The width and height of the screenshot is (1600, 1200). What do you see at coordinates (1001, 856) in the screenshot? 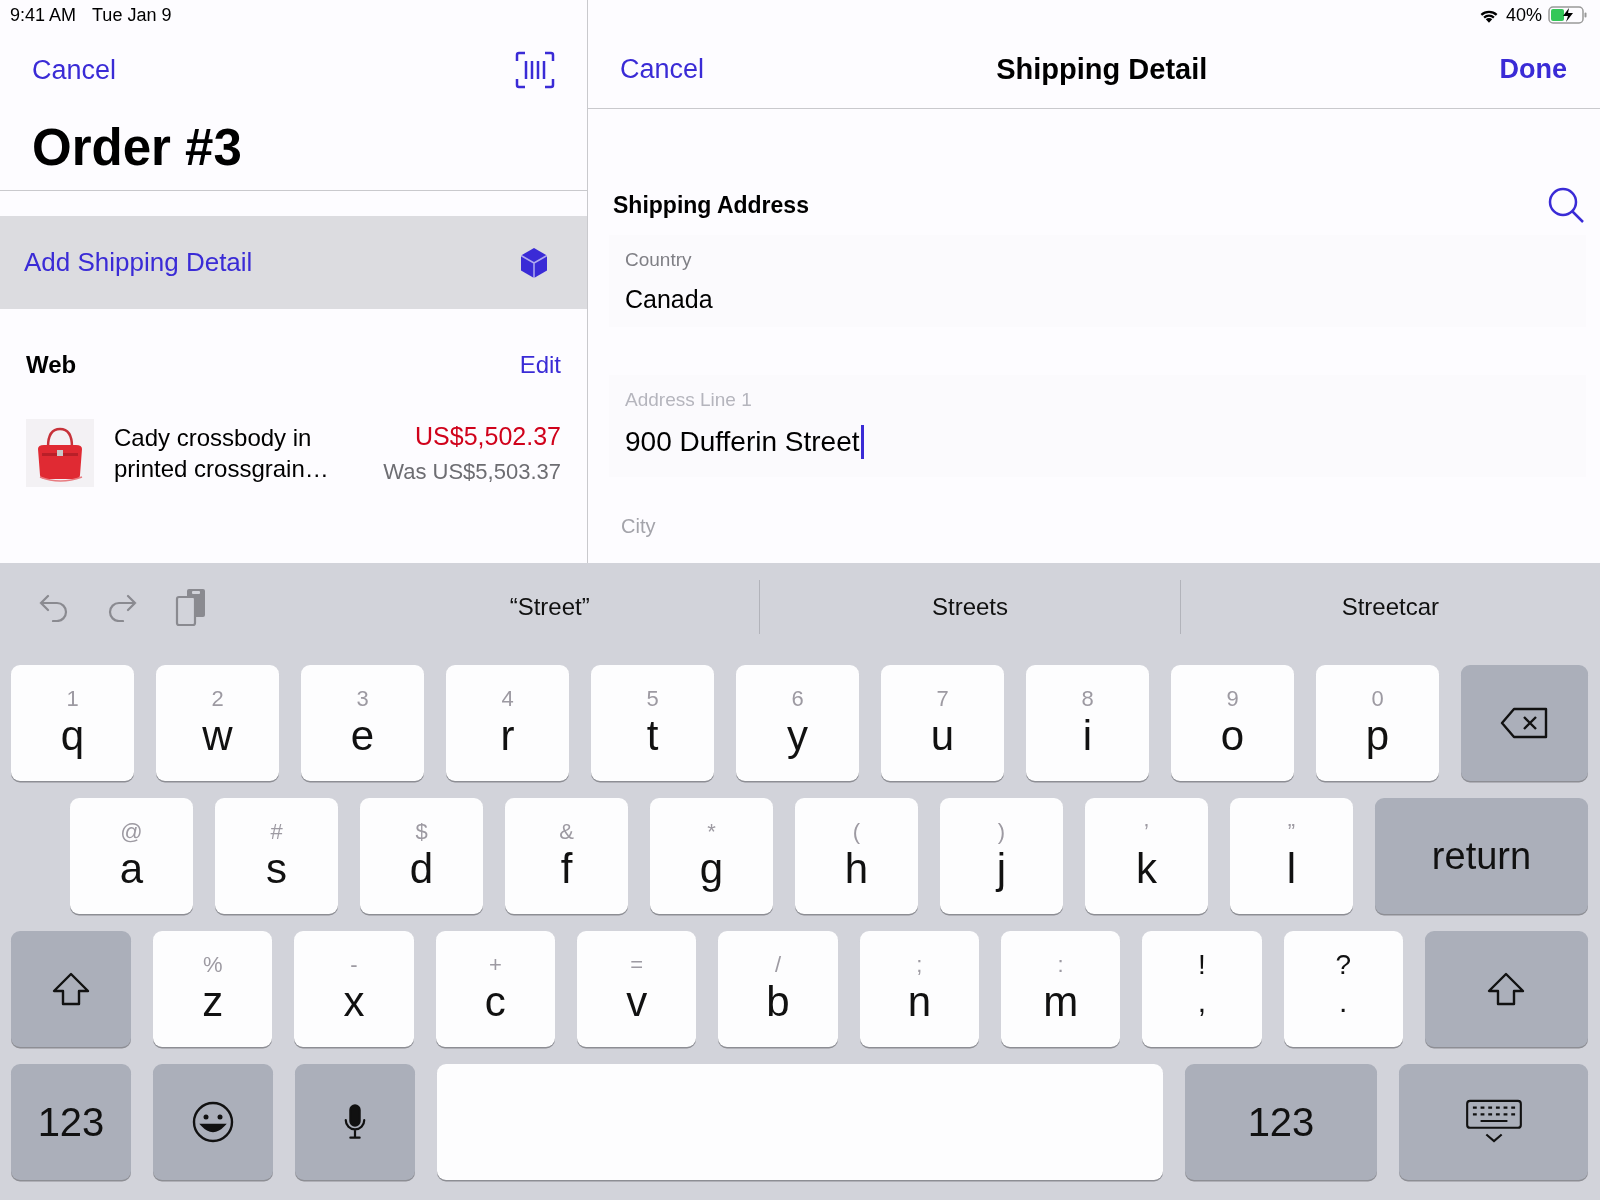
I see `keyboard-key: ) j` at bounding box center [1001, 856].